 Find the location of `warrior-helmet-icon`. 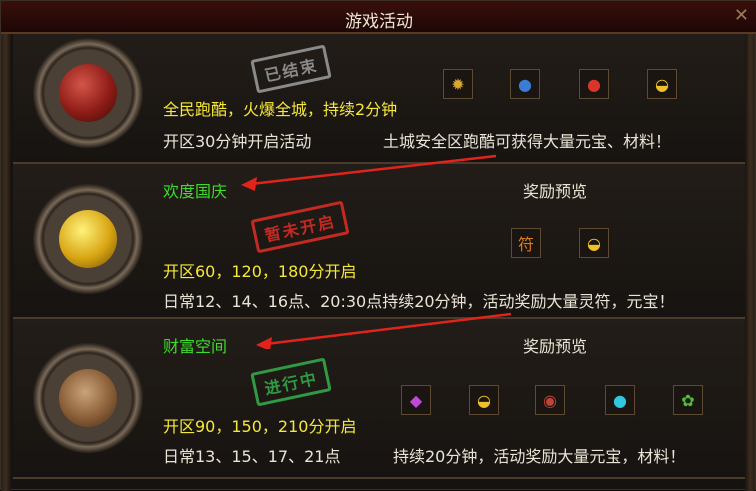

warrior-helmet-icon is located at coordinates (88, 93).